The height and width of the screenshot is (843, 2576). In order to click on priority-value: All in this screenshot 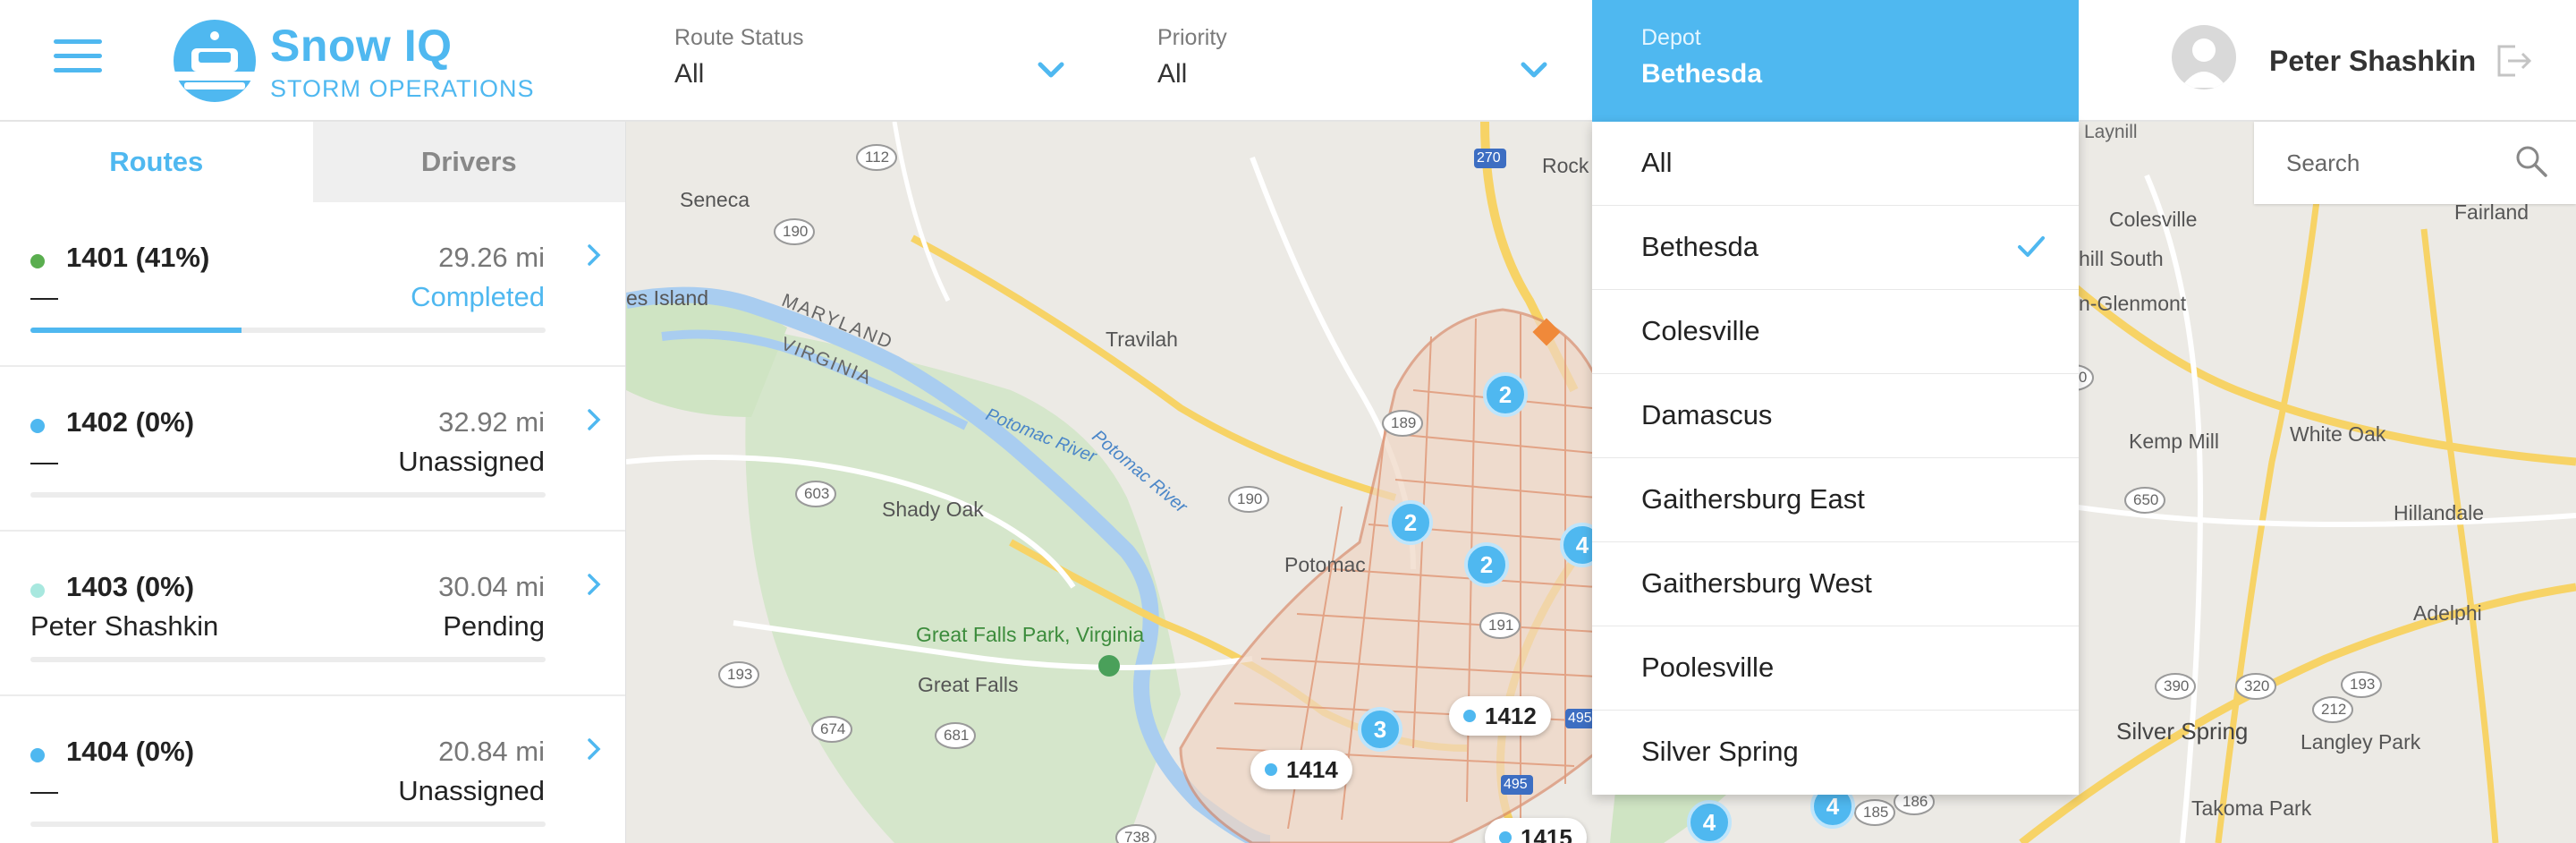, I will do `click(1172, 74)`.